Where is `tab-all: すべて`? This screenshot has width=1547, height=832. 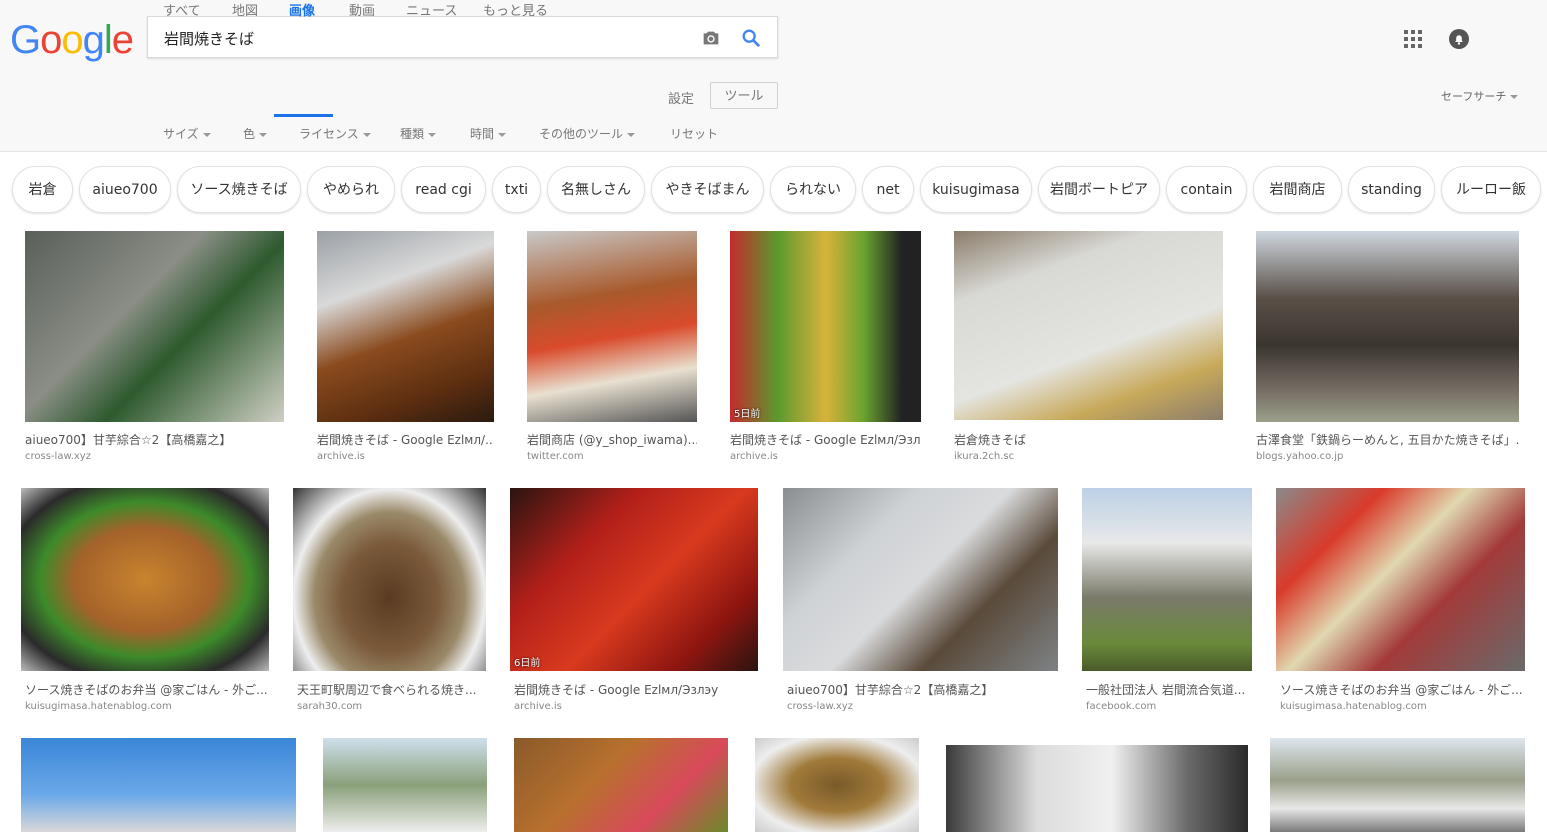
tab-all: すべて is located at coordinates (182, 9).